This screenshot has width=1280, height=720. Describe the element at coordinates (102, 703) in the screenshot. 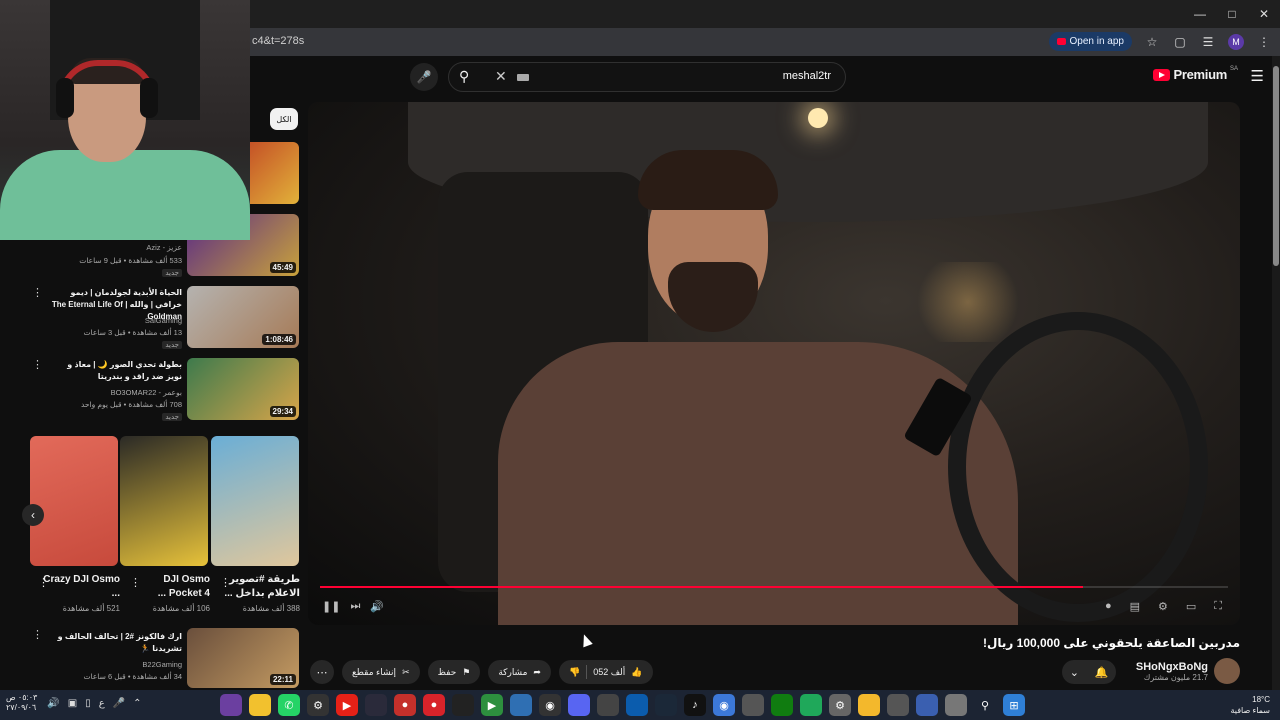

I see `language-indicator: ع` at that location.